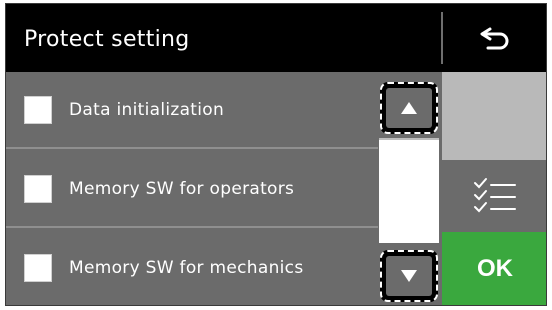 The height and width of the screenshot is (310, 552). Describe the element at coordinates (182, 189) in the screenshot. I see `list-item-label: Memory SW for operators` at that location.